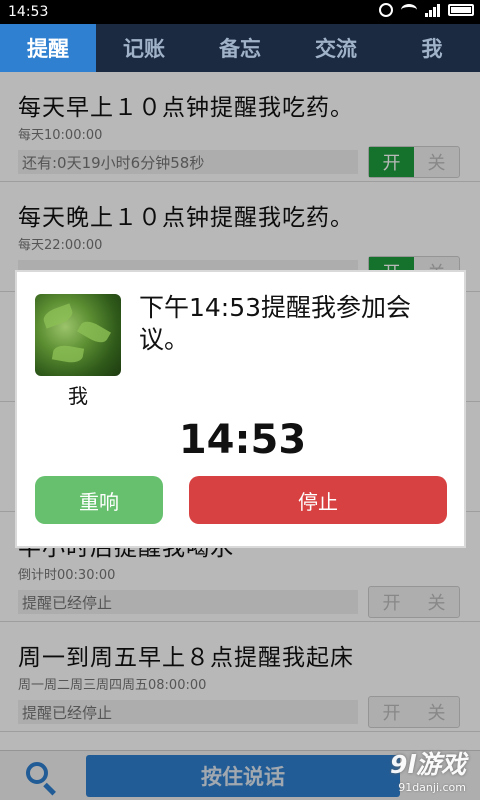 Image resolution: width=480 pixels, height=800 pixels. Describe the element at coordinates (428, 764) in the screenshot. I see `watermark-logo: 9l游戏` at that location.